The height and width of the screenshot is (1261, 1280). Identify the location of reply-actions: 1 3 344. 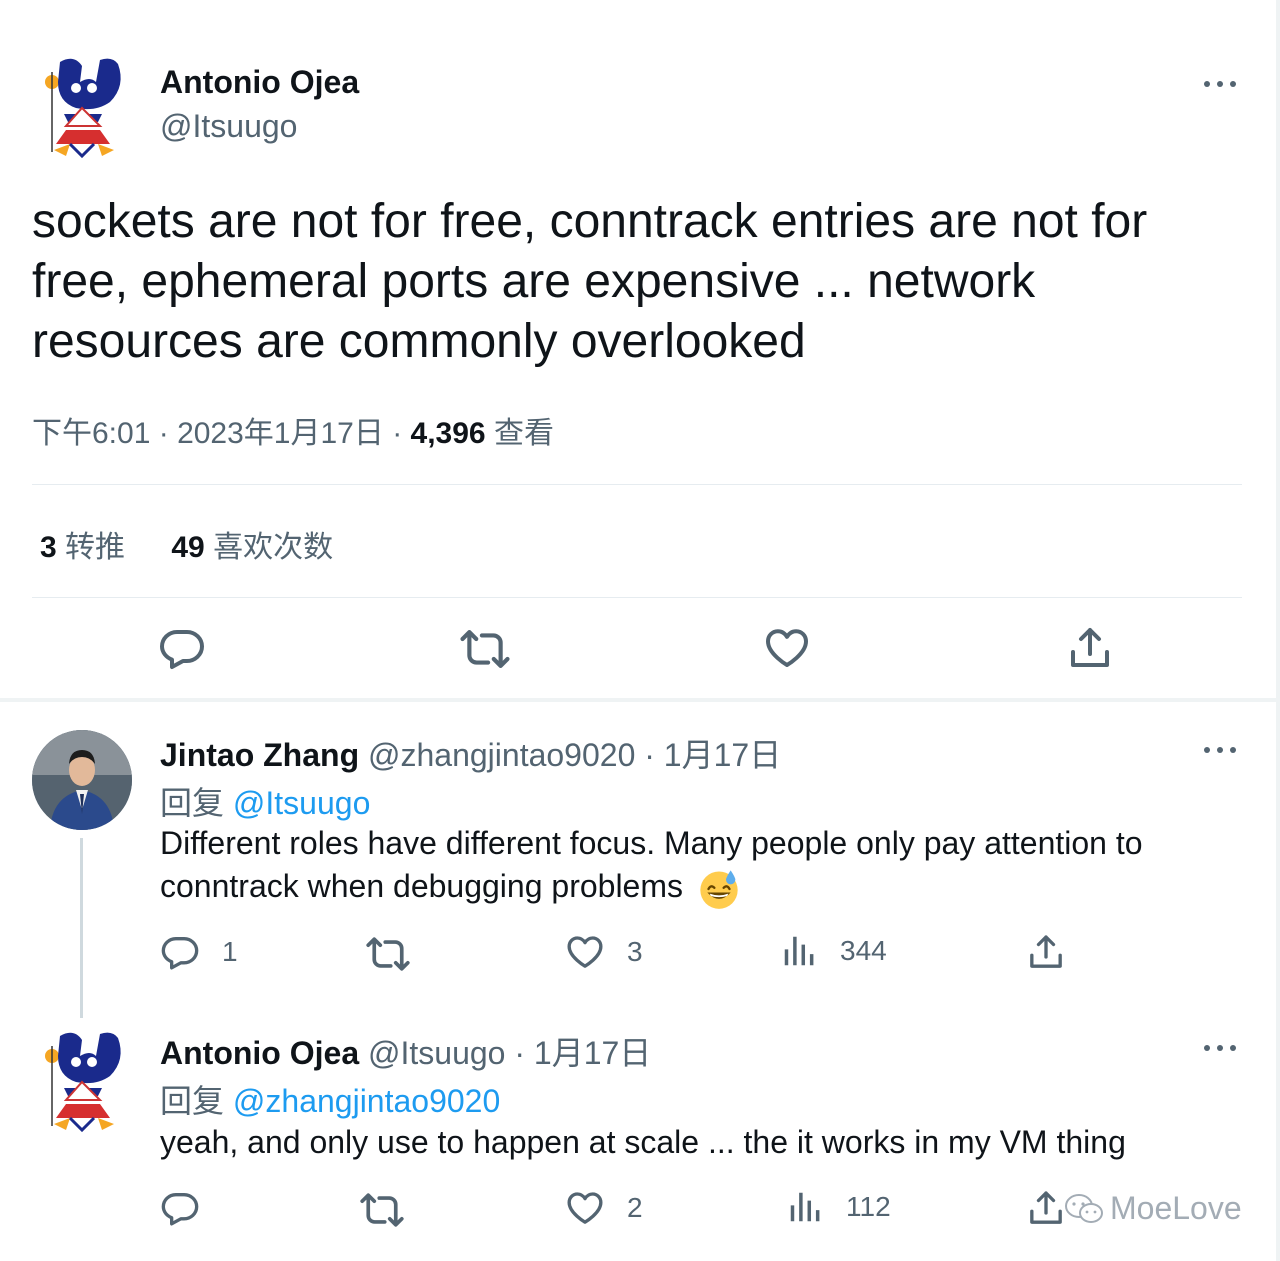
(640, 958).